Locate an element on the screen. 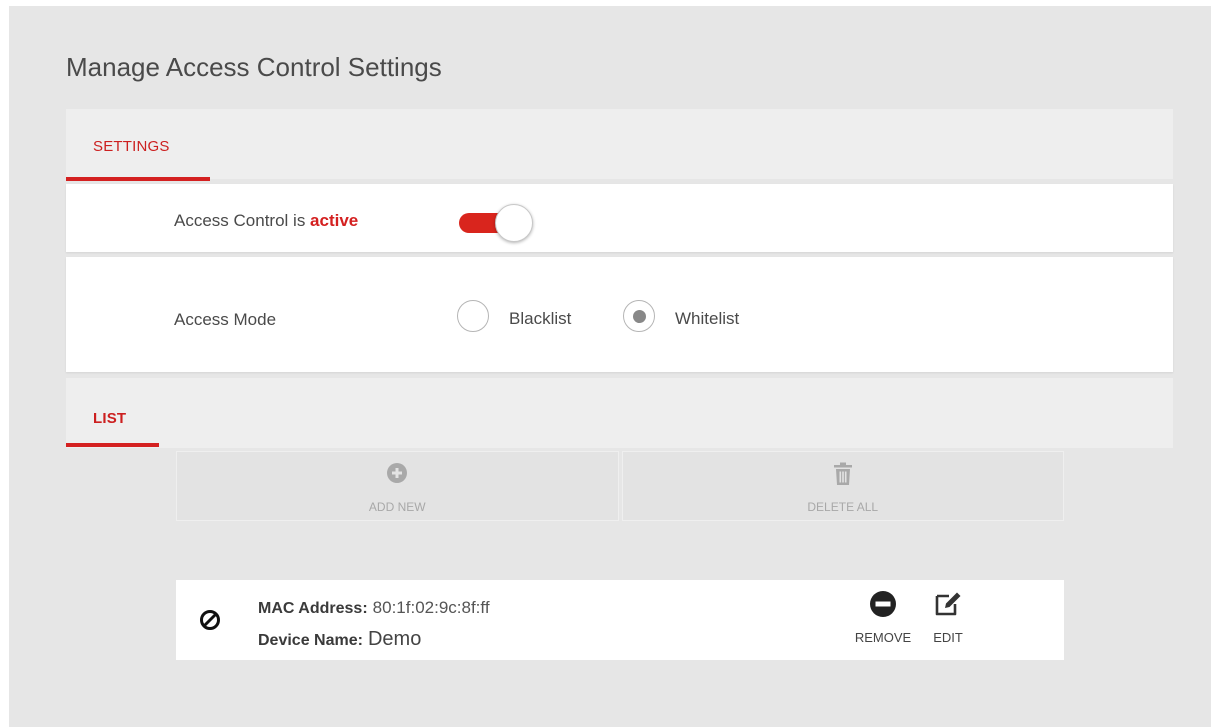  list-action-bar: ADD NEW DELETE ALL is located at coordinates (620, 486).